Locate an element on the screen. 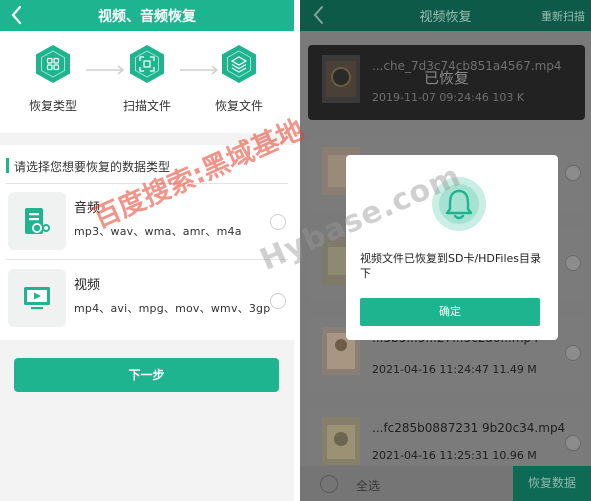 This screenshot has width=591, height=501. step-indicator: 恢复类型 扫描文件 恢复文件 is located at coordinates (147, 82).